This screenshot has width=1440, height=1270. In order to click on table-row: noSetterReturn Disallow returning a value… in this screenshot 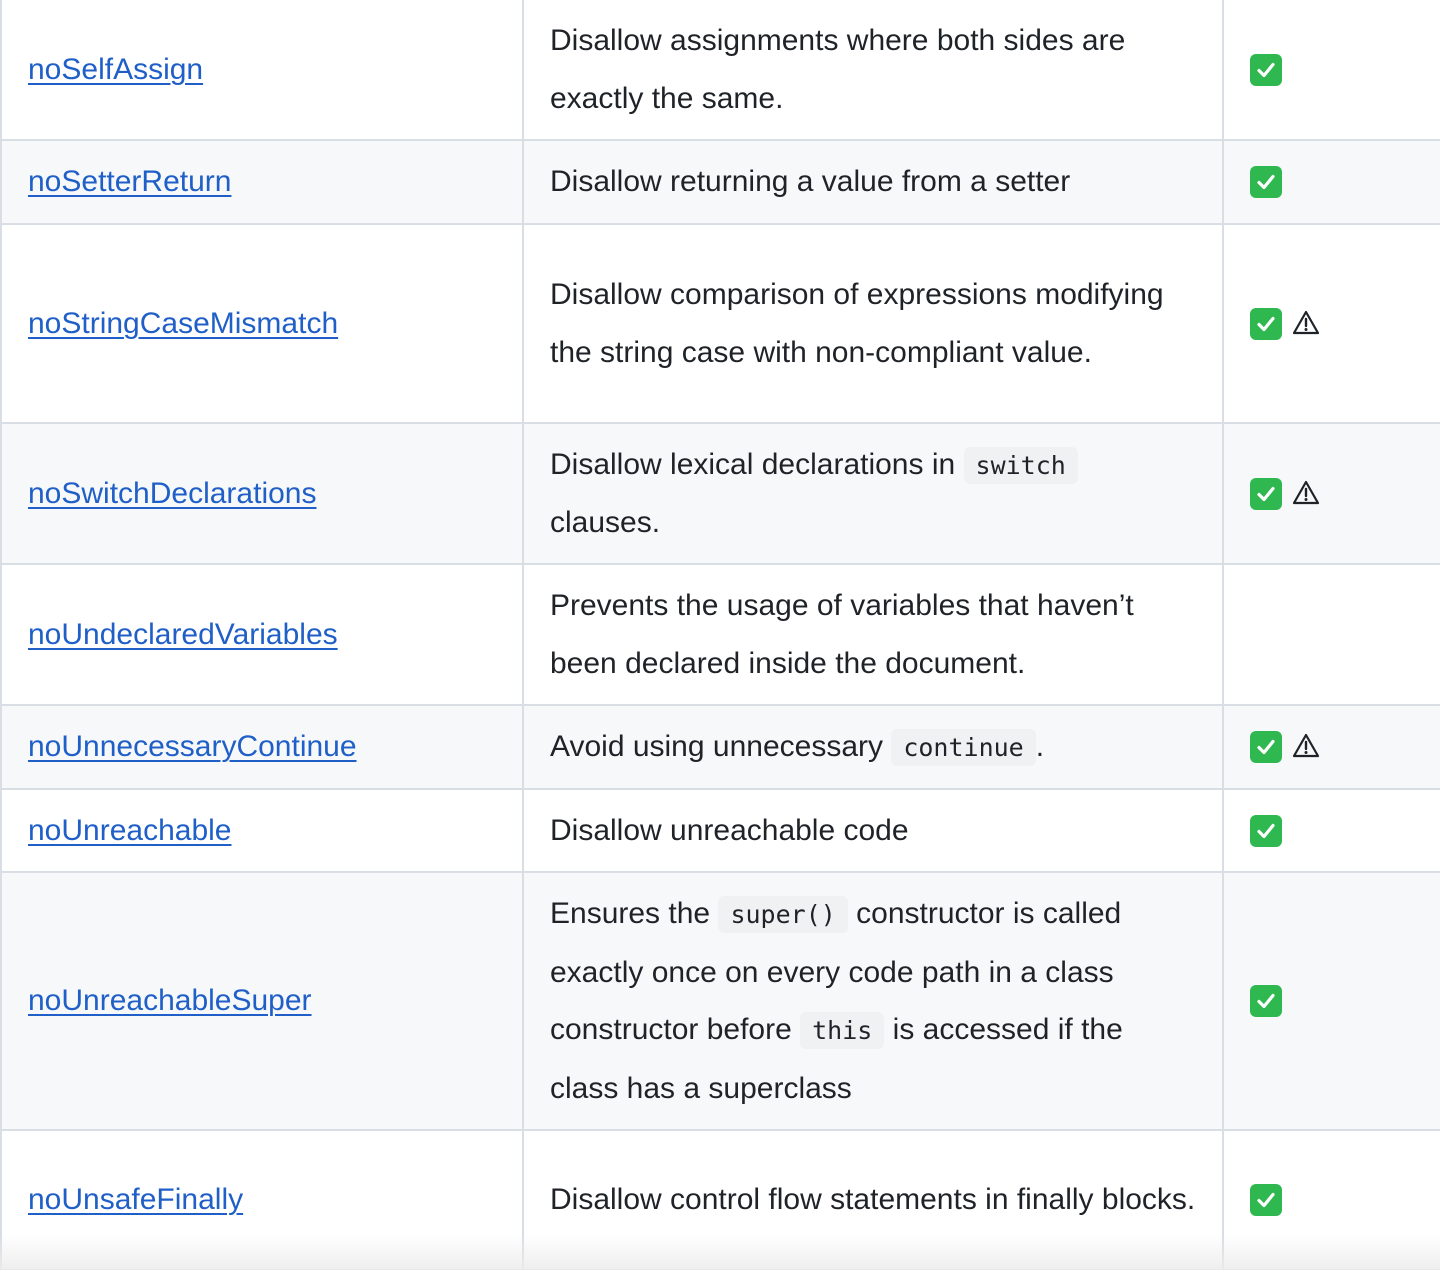, I will do `click(720, 182)`.